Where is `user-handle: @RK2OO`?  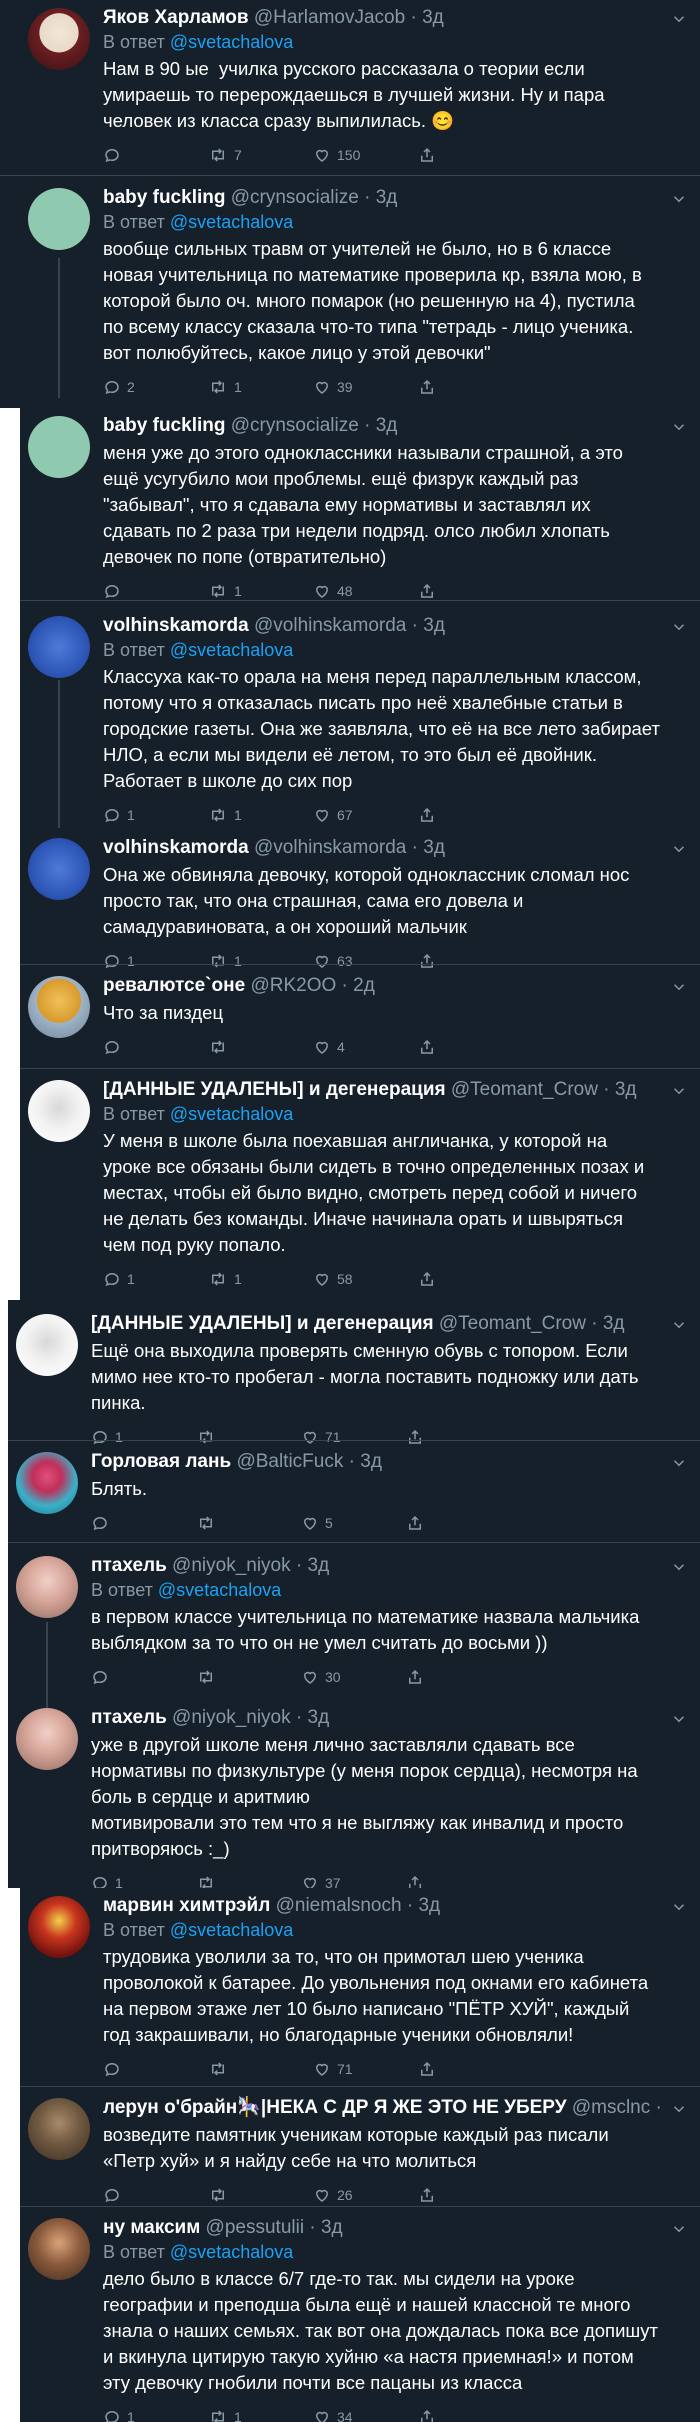 user-handle: @RK2OO is located at coordinates (293, 985).